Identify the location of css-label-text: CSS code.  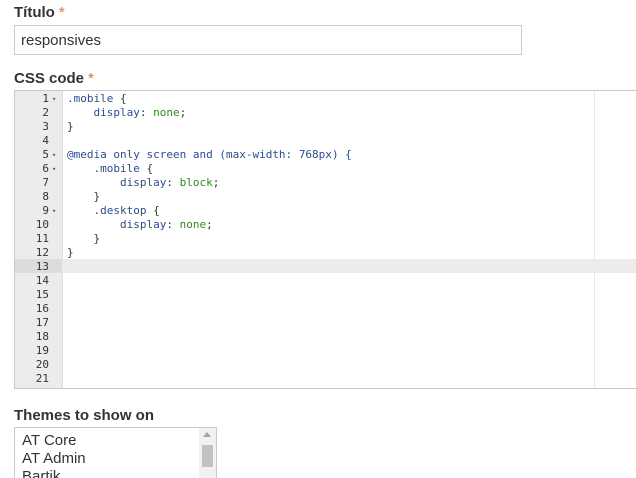
(49, 78).